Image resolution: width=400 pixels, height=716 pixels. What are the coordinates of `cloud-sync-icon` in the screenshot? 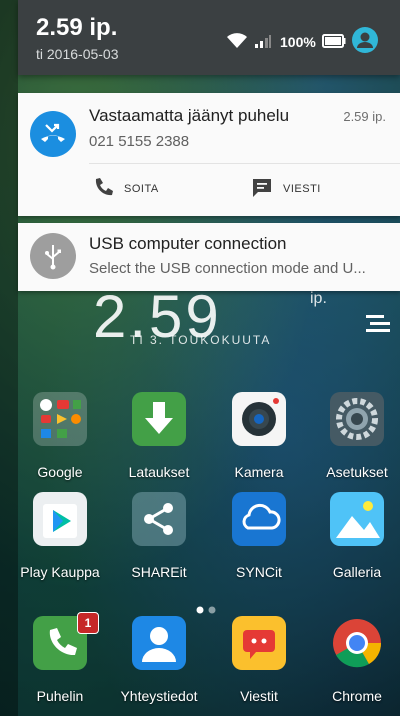 It's located at (259, 519).